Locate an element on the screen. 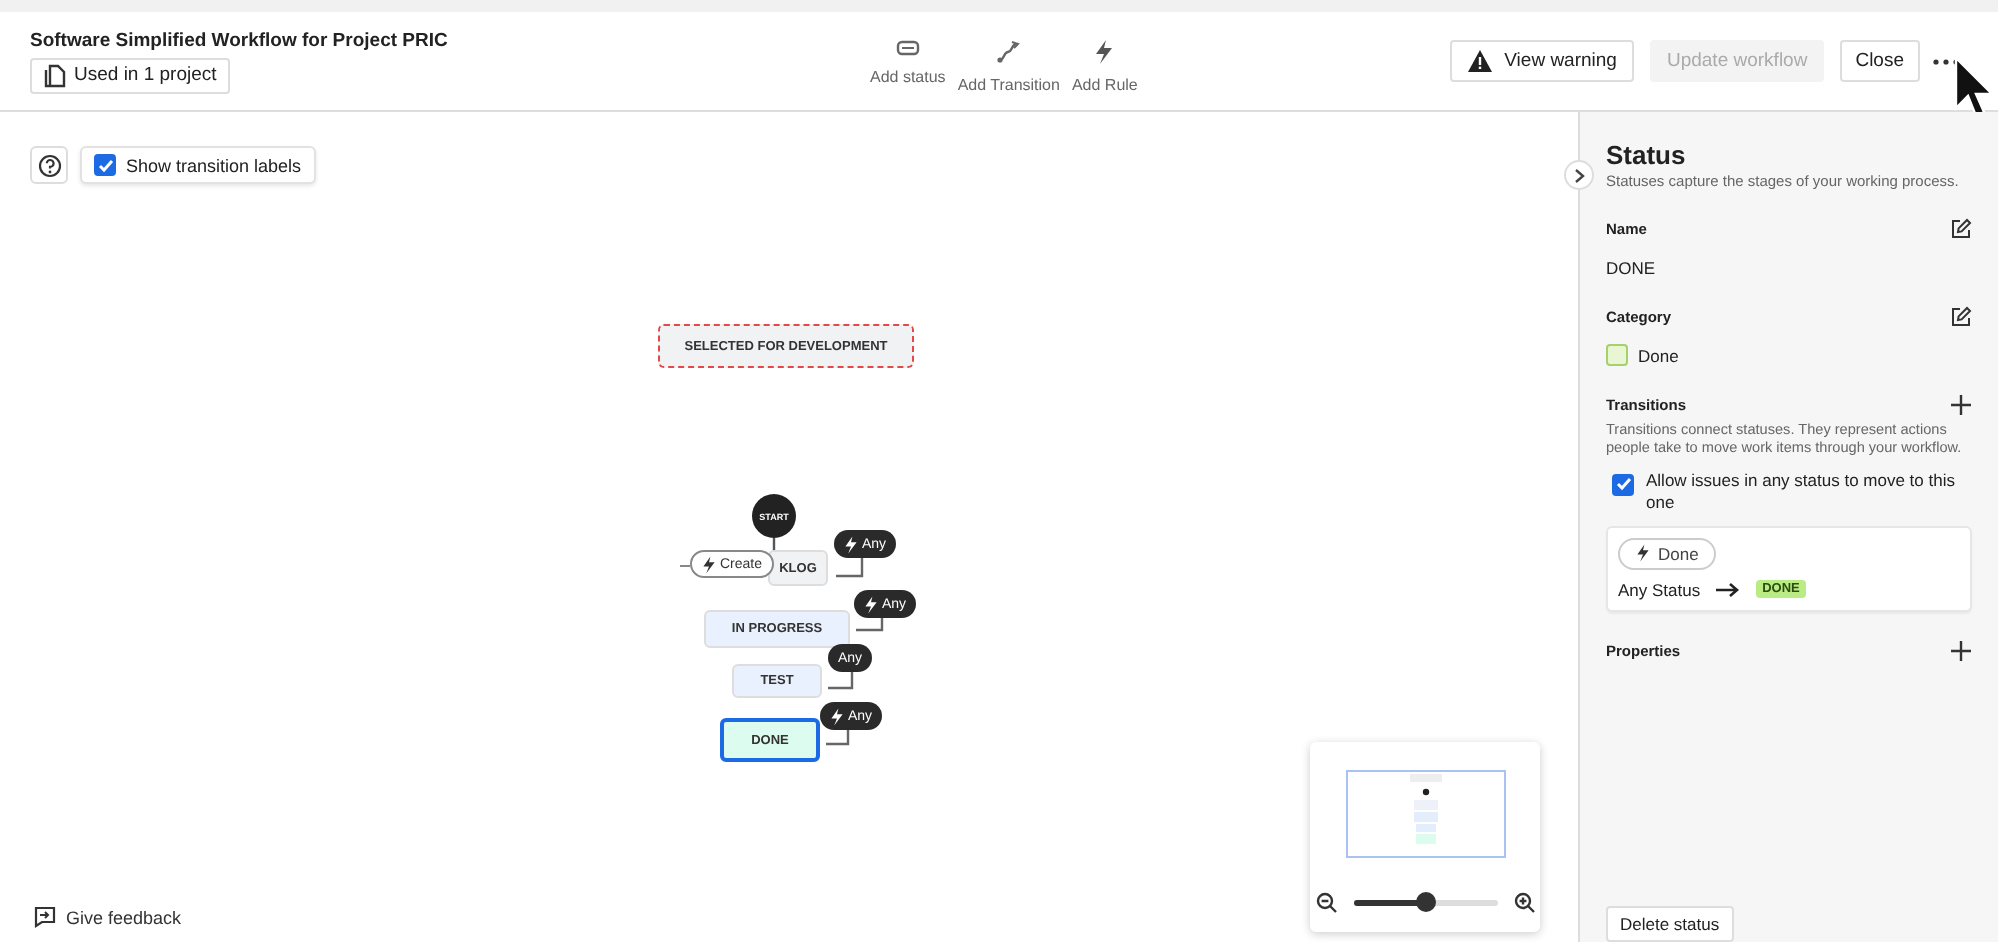 The width and height of the screenshot is (1998, 942). transition-name-pill: Done is located at coordinates (1667, 553).